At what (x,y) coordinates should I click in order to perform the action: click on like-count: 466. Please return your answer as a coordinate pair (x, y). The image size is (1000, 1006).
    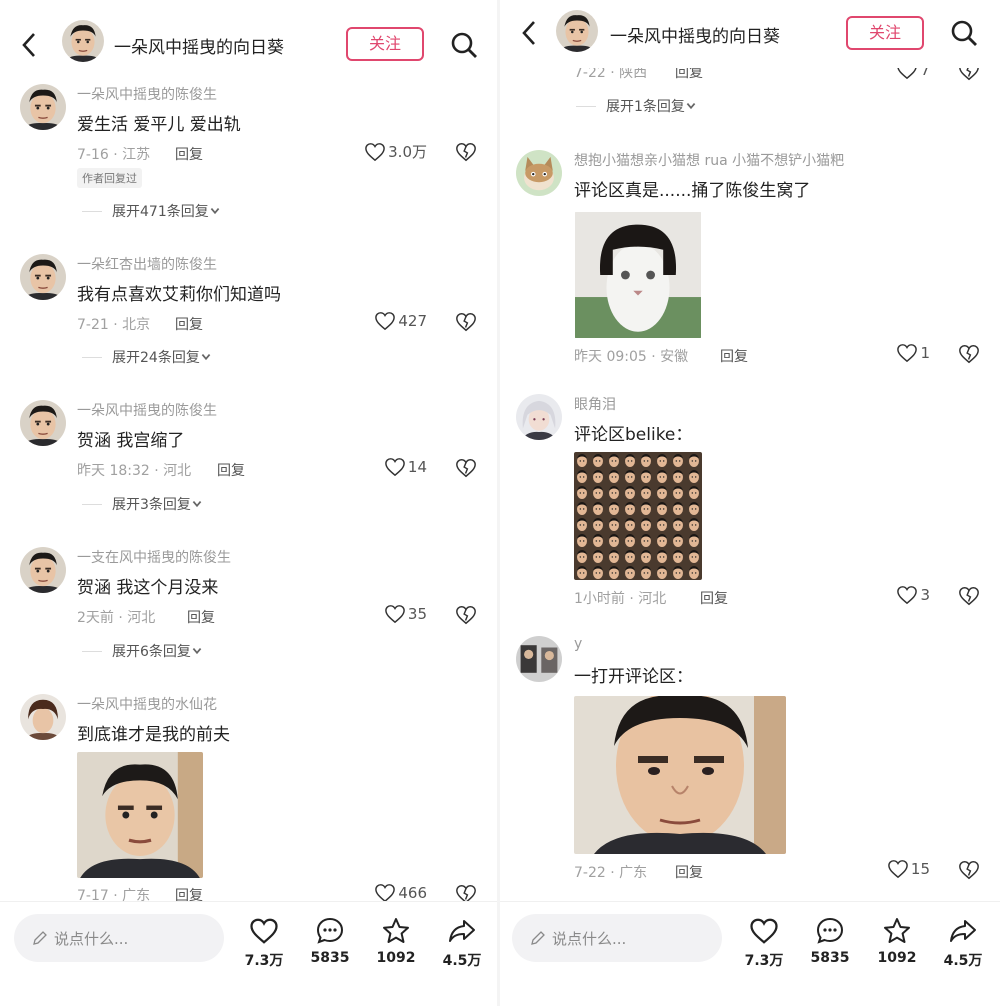
    Looking at the image, I should click on (412, 893).